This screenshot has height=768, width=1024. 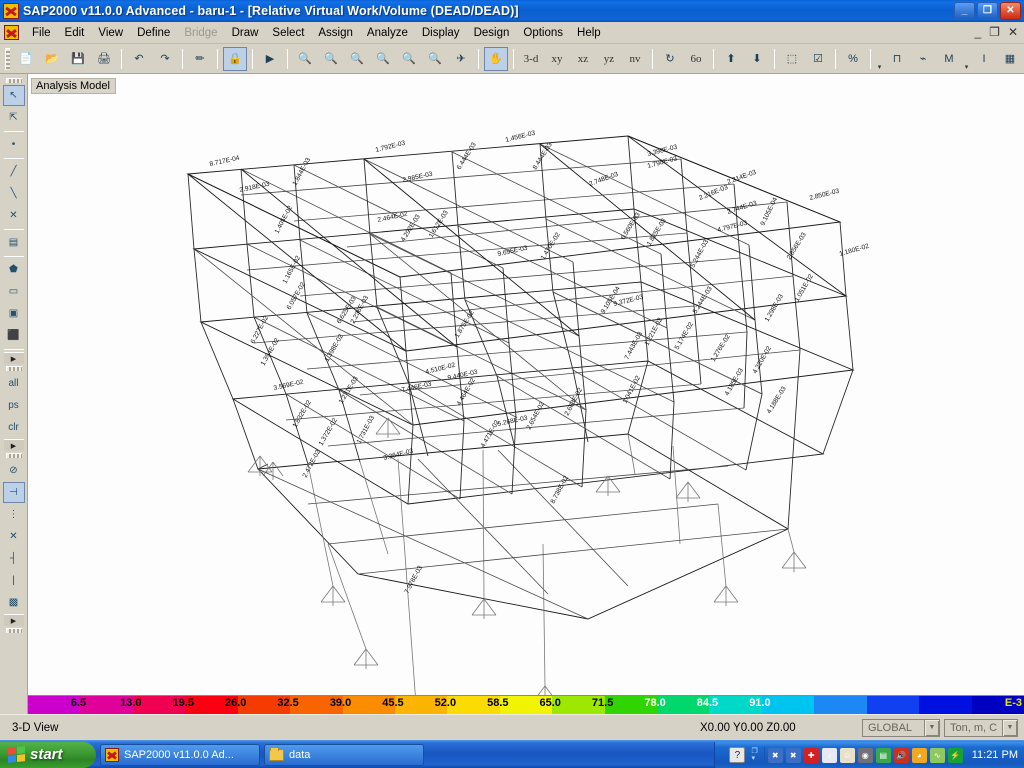 What do you see at coordinates (853, 59) in the screenshot?
I see `show-percent-icon: %` at bounding box center [853, 59].